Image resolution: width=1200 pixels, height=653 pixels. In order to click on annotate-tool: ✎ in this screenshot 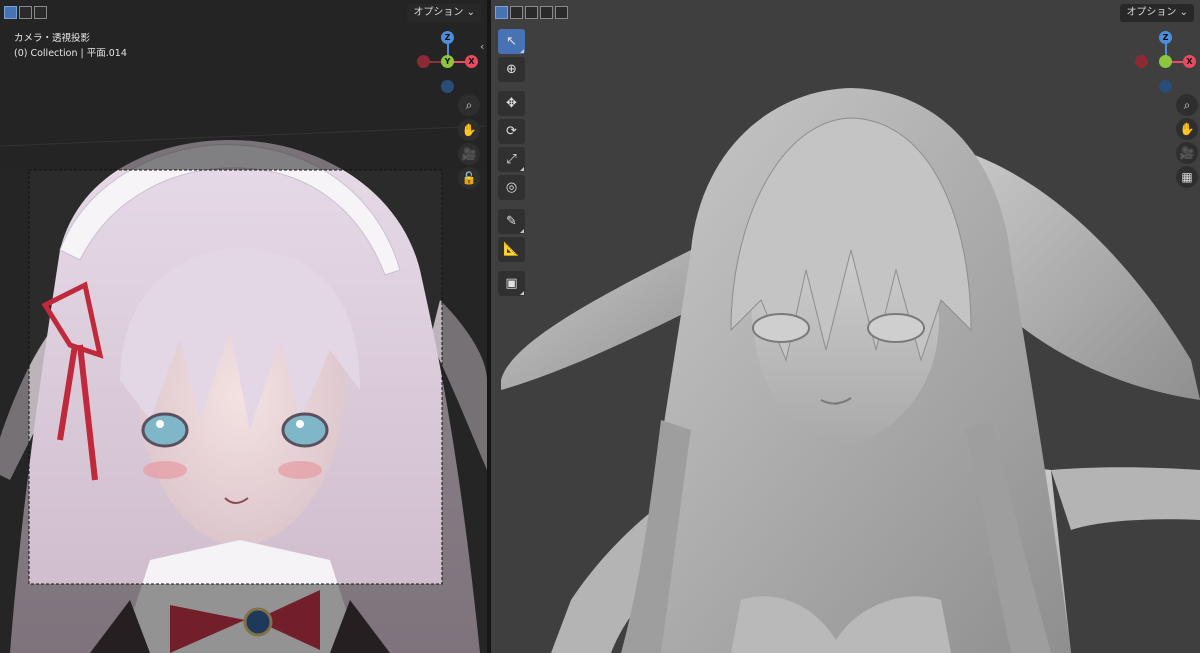, I will do `click(511, 221)`.